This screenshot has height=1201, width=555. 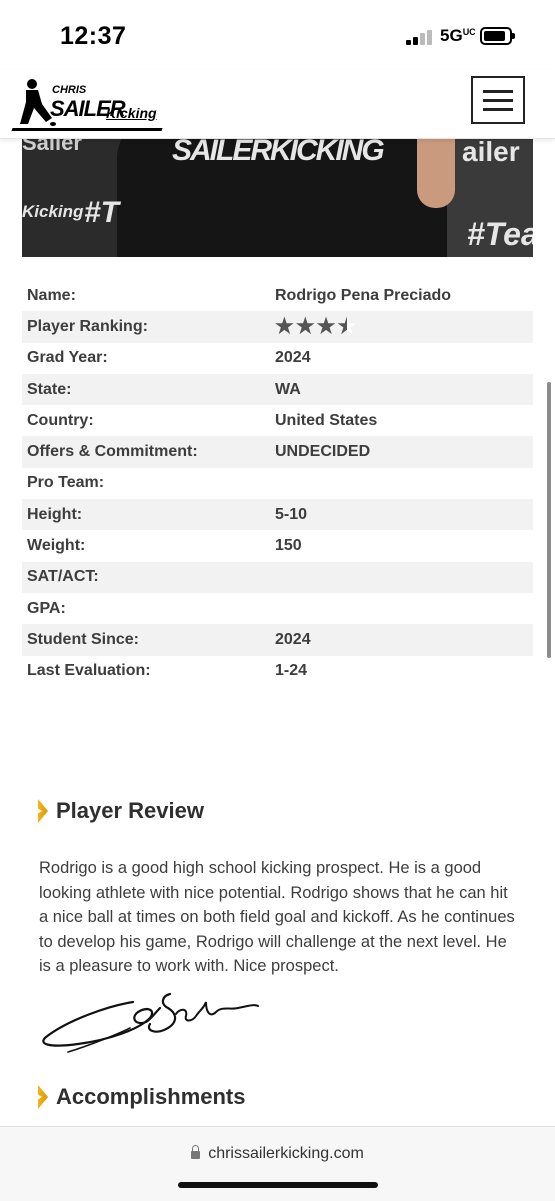 I want to click on profile-label: Weight:, so click(x=56, y=546).